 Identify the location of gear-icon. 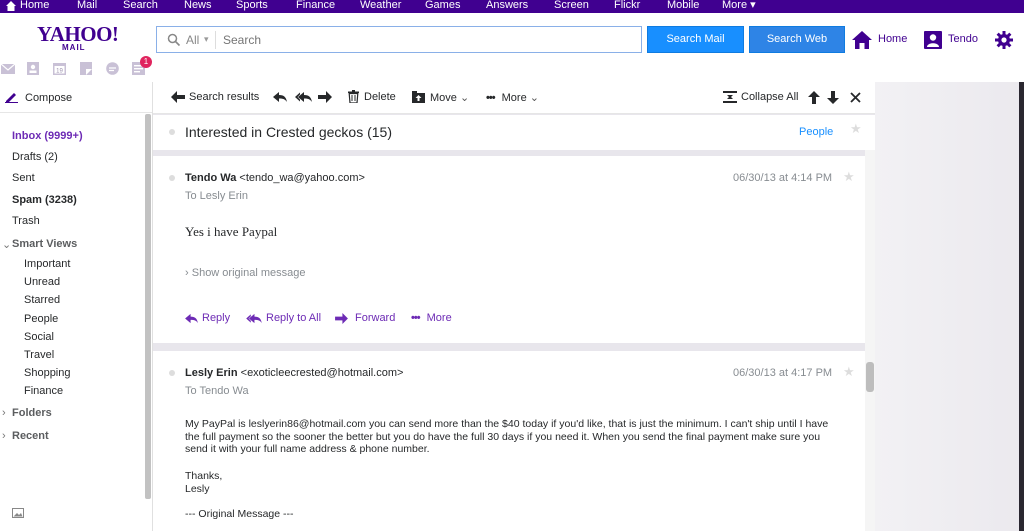
(1004, 40).